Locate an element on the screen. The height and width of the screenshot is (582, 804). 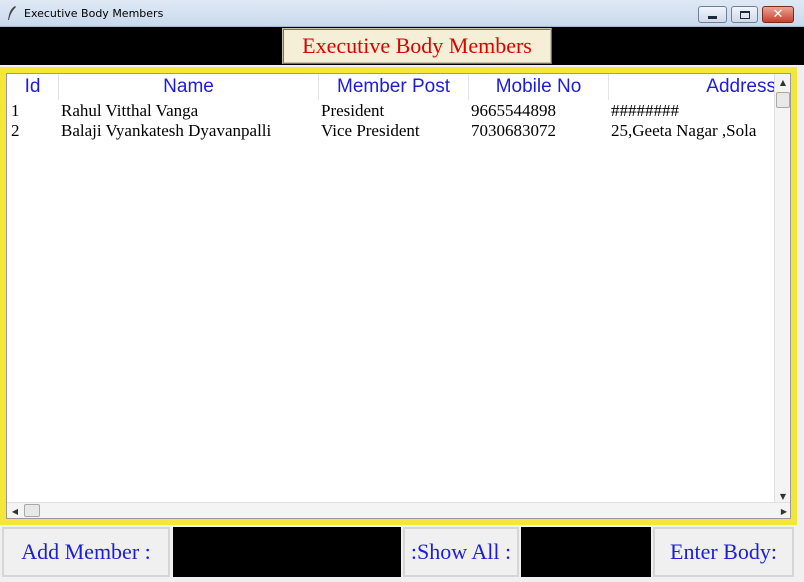
page-title: Executive Body Members is located at coordinates (417, 46).